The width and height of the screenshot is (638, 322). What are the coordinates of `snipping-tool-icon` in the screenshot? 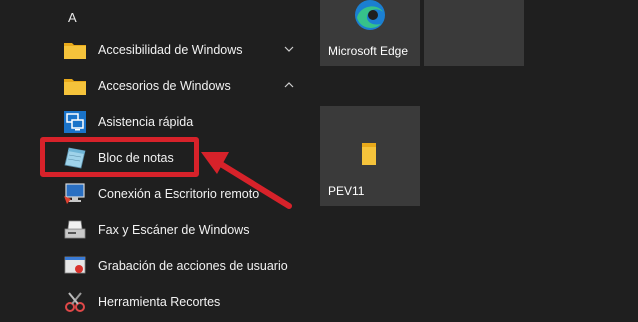 It's located at (75, 302).